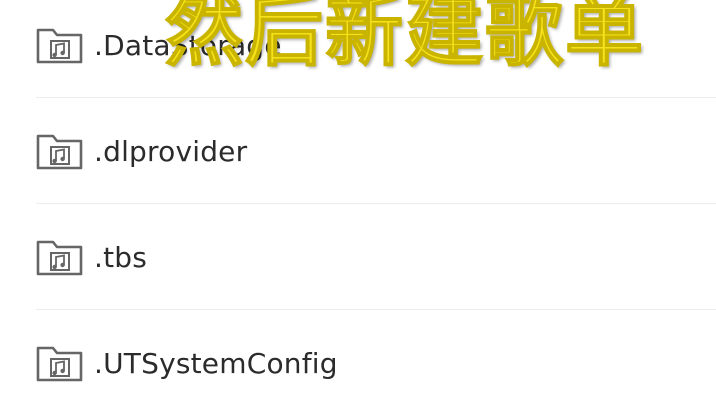  I want to click on file-name: .dlprovider, so click(171, 151).